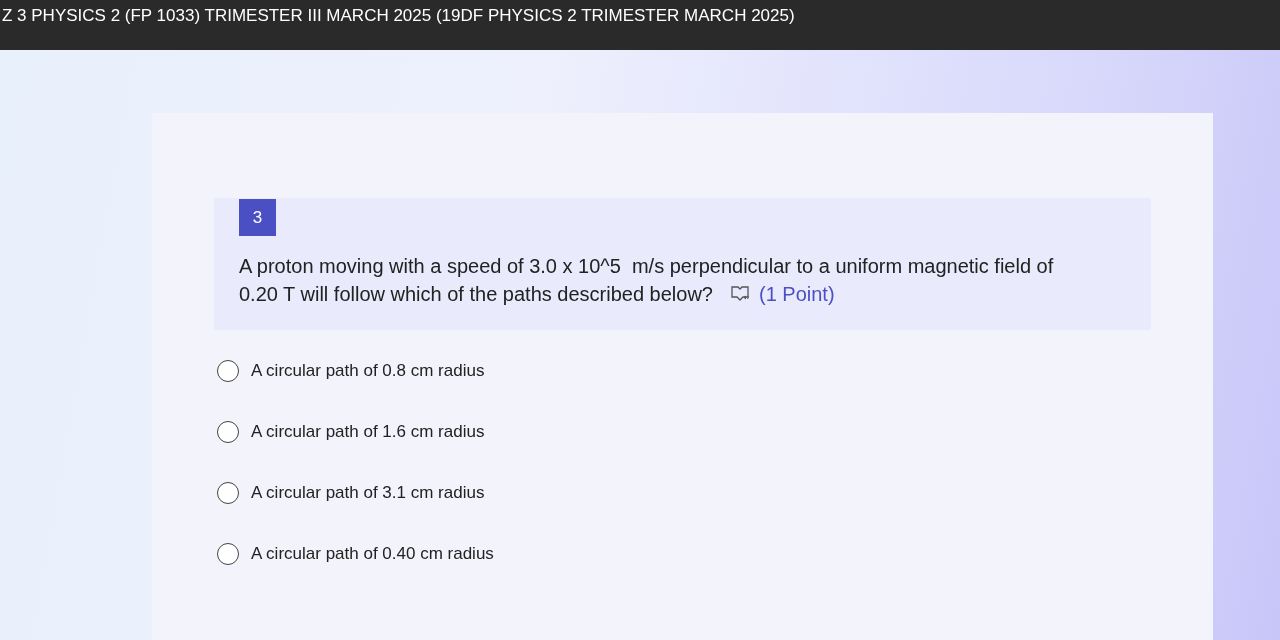 Image resolution: width=1280 pixels, height=640 pixels. Describe the element at coordinates (797, 294) in the screenshot. I see `points-label: (1 Point)` at that location.